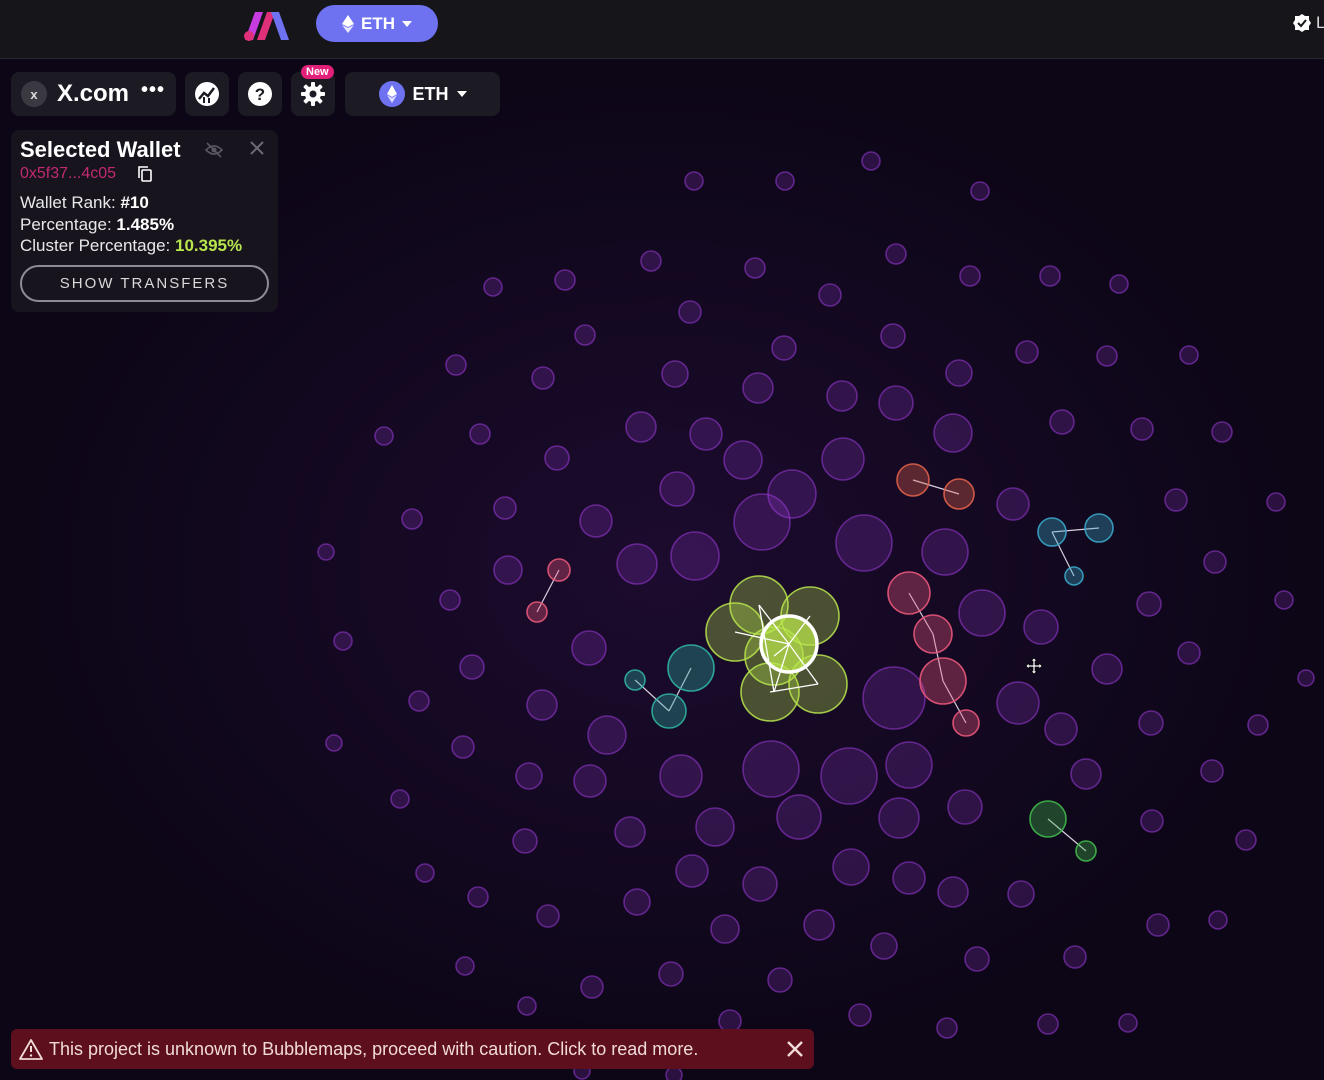 The height and width of the screenshot is (1080, 1324). What do you see at coordinates (1320, 23) in the screenshot?
I see `user-menu-label: L` at bounding box center [1320, 23].